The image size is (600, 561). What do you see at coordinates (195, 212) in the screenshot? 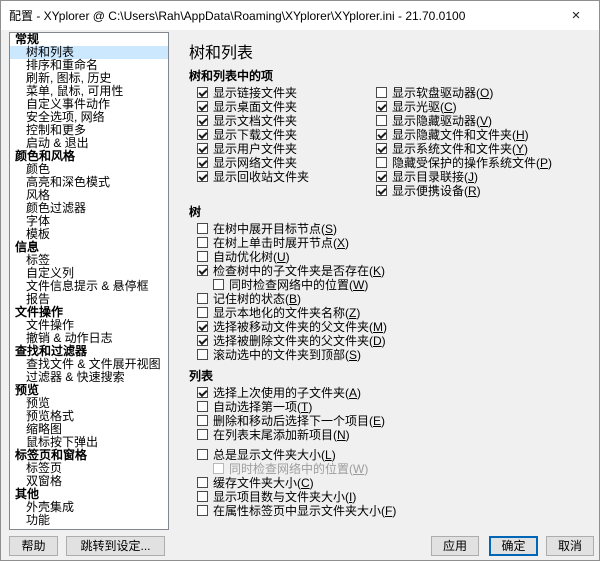
I see `section-header: 树` at bounding box center [195, 212].